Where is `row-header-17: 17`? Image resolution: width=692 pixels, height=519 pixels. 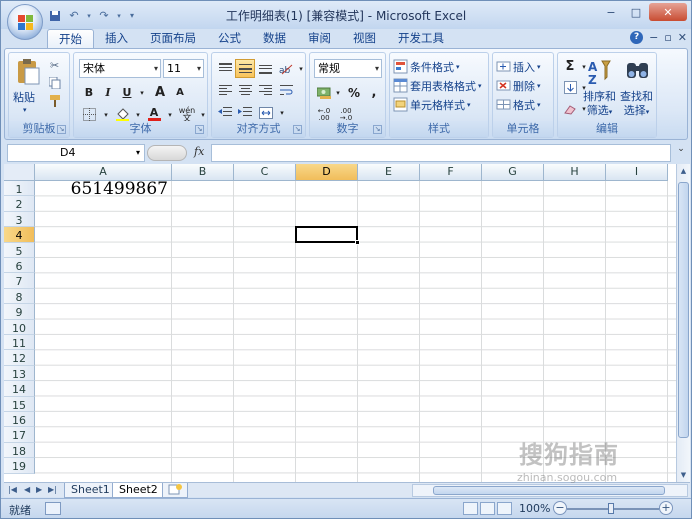 row-header-17: 17 is located at coordinates (19, 435).